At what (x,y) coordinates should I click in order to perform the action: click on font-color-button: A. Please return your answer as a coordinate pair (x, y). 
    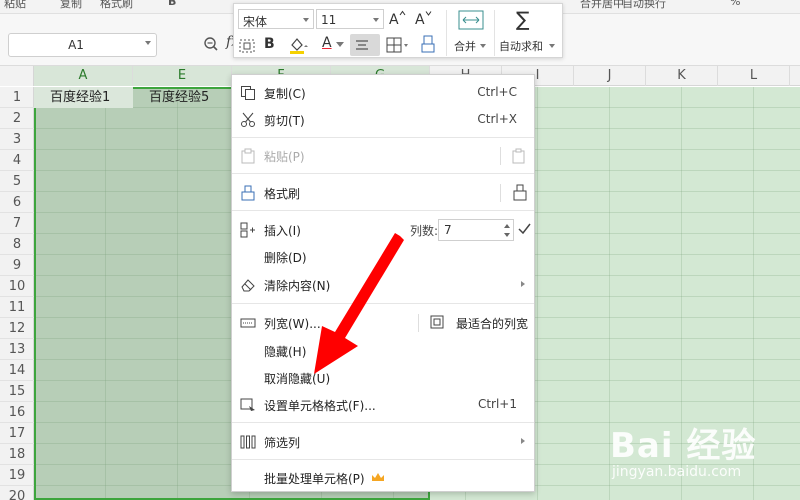
    Looking at the image, I should click on (327, 43).